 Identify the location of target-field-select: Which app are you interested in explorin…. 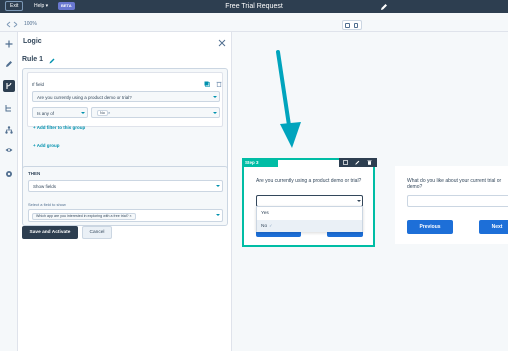
(125, 215).